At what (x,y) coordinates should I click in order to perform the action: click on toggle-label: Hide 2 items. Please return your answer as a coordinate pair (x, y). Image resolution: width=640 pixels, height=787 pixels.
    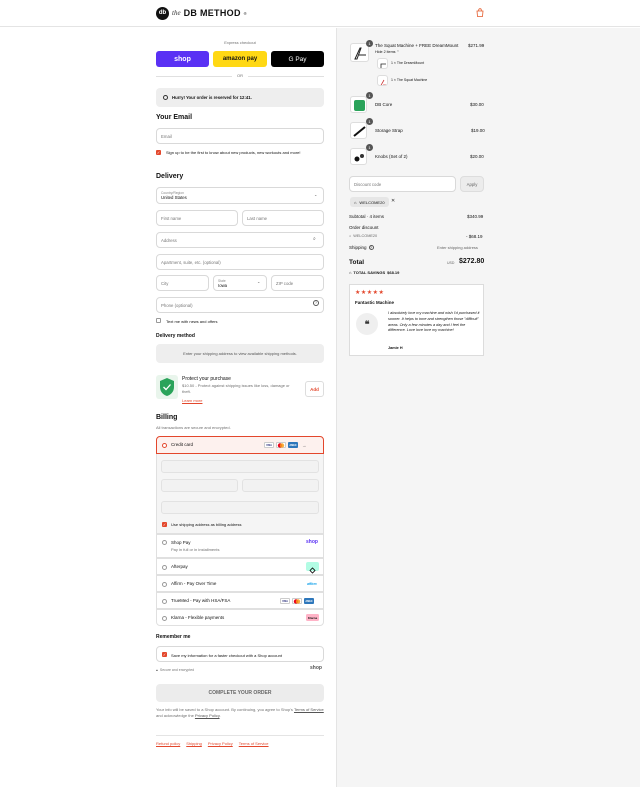
    Looking at the image, I should click on (385, 52).